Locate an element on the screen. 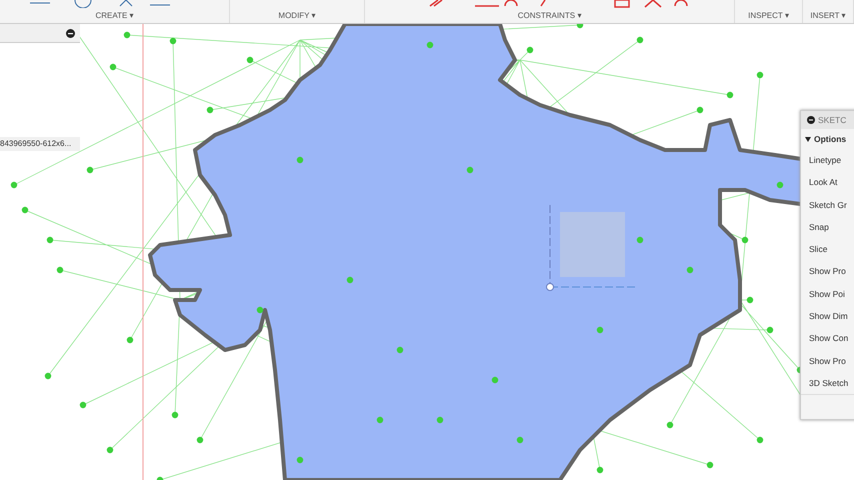  toolbar-group-button: INSERT ▾ is located at coordinates (828, 17).